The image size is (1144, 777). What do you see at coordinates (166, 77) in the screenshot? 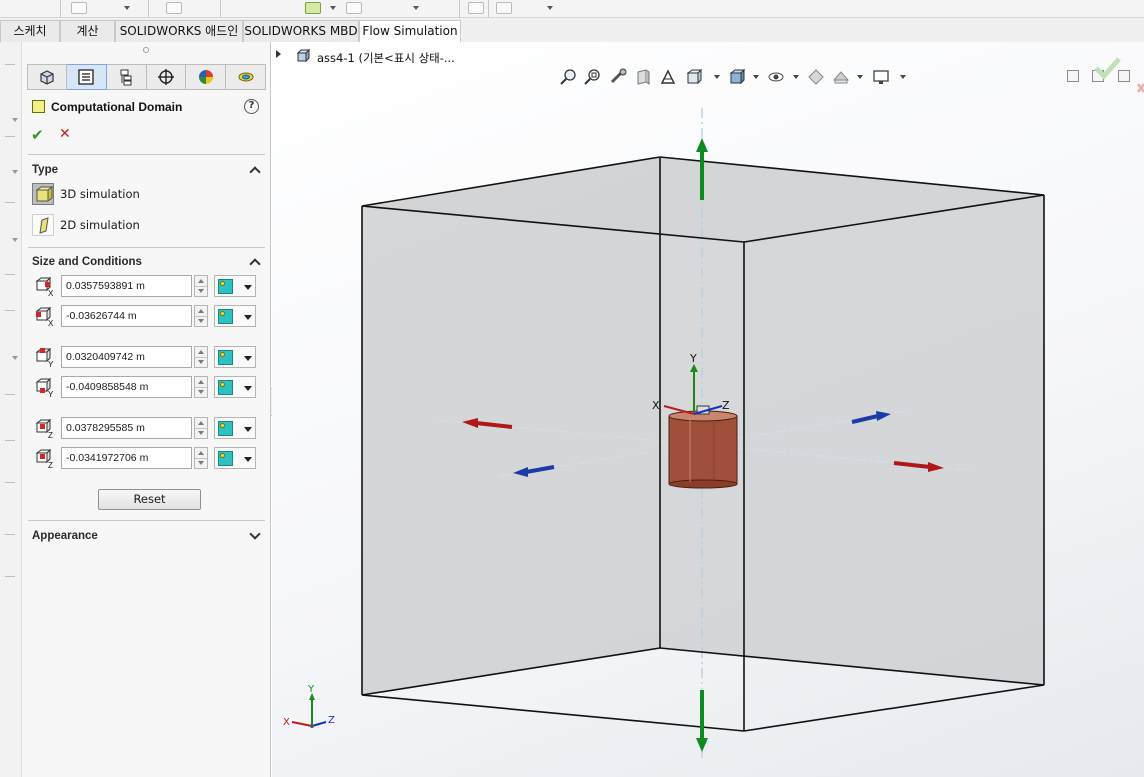
I see `dimxpert-manager-tab` at bounding box center [166, 77].